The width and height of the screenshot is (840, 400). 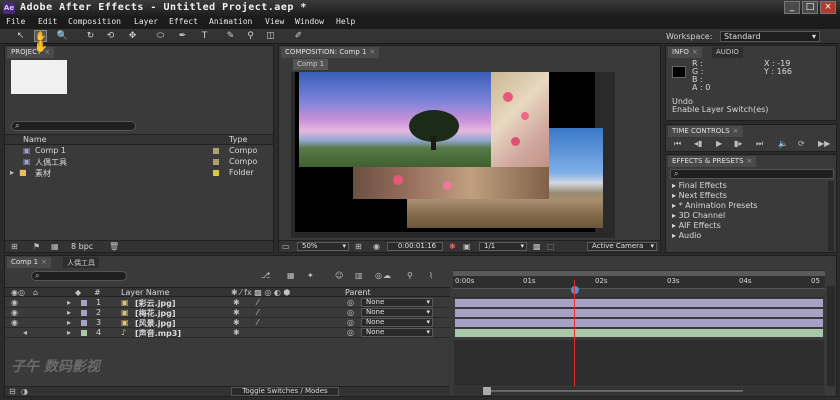 What do you see at coordinates (705, 131) in the screenshot?
I see `tab-time-controls: TIME CONTROLS ×` at bounding box center [705, 131].